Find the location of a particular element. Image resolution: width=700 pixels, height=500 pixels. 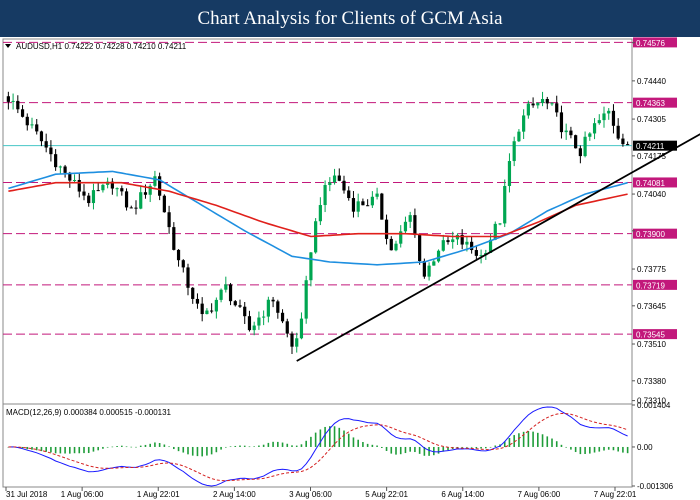

y-tick-label-9: 0.73510 is located at coordinates (651, 344).